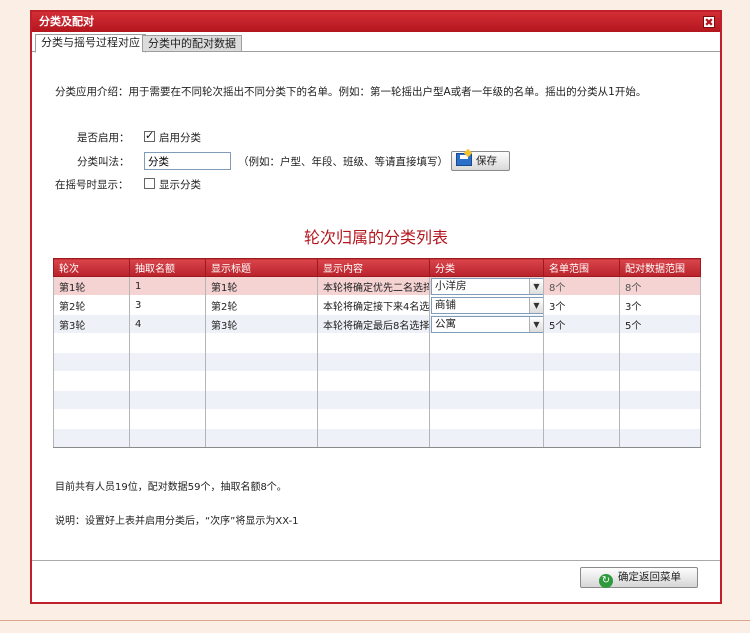  I want to click on return-menu-label: 确定返回菜单, so click(649, 577).